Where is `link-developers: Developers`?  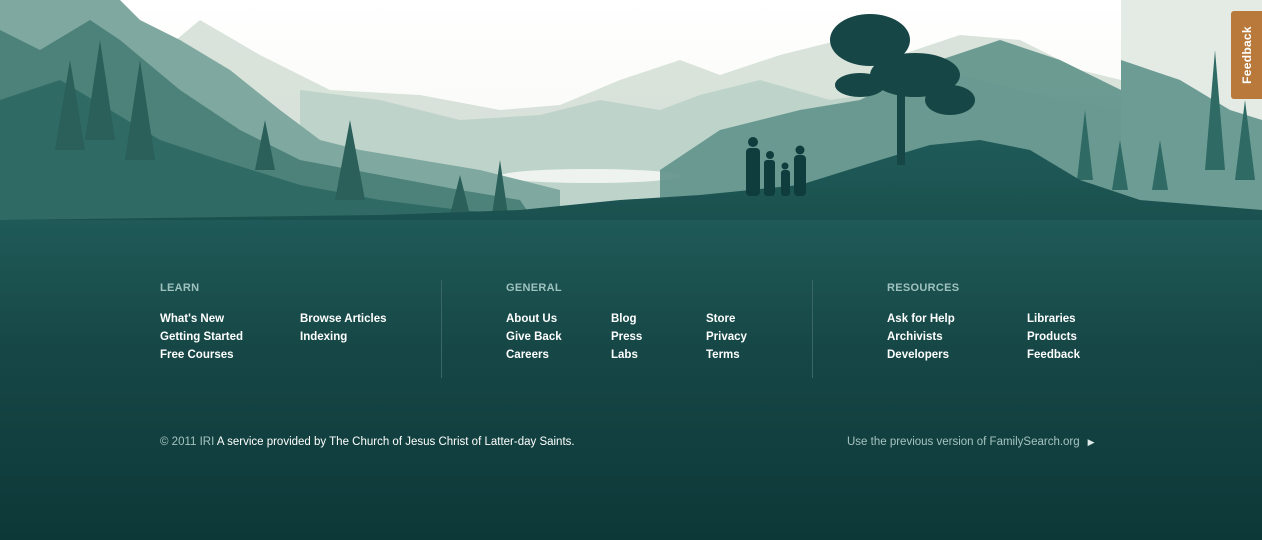
link-developers: Developers is located at coordinates (918, 355).